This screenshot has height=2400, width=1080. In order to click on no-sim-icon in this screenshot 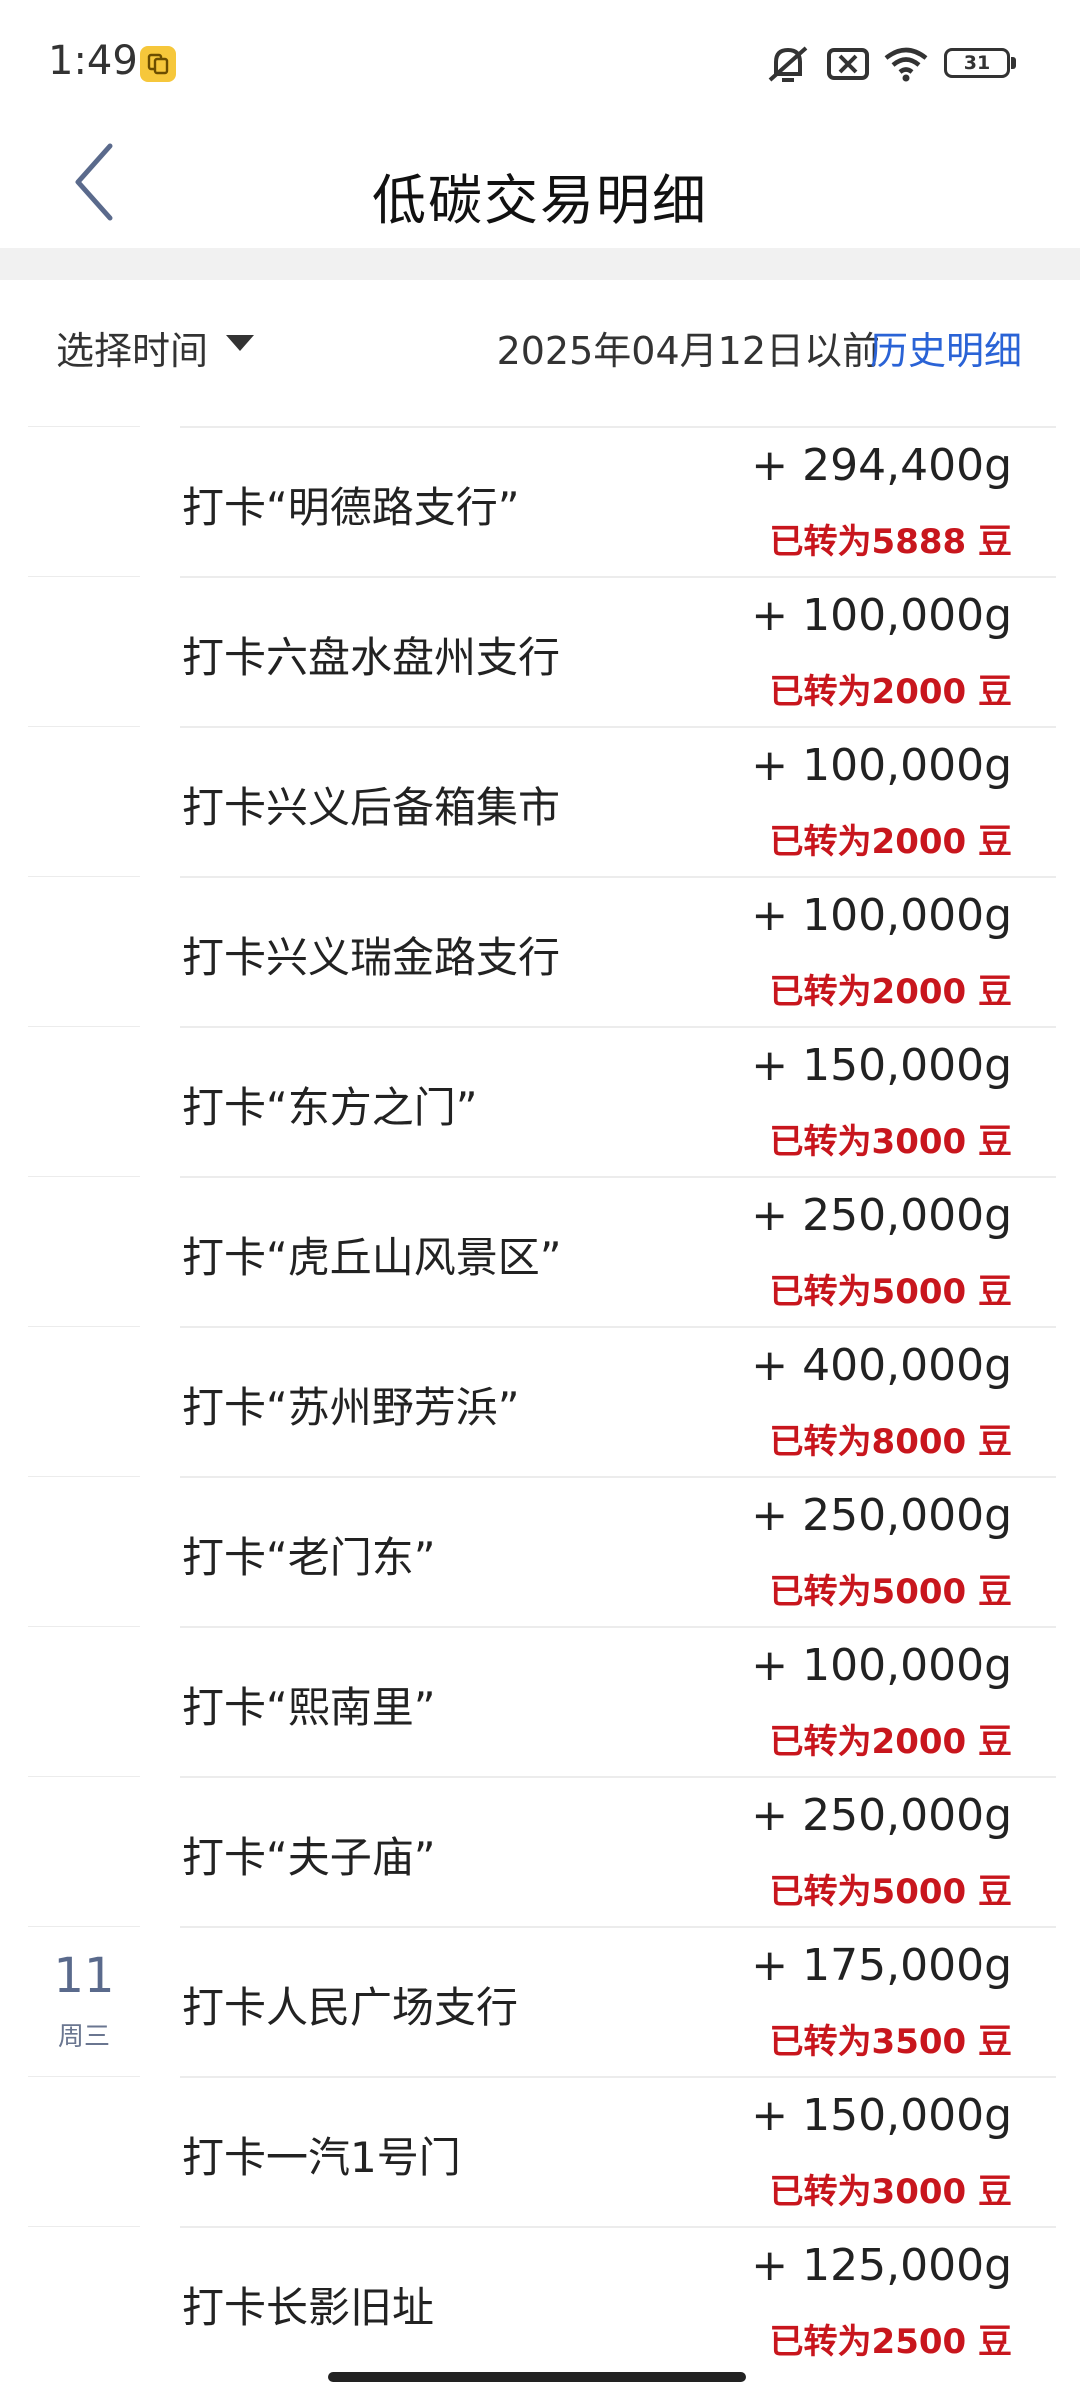, I will do `click(848, 64)`.